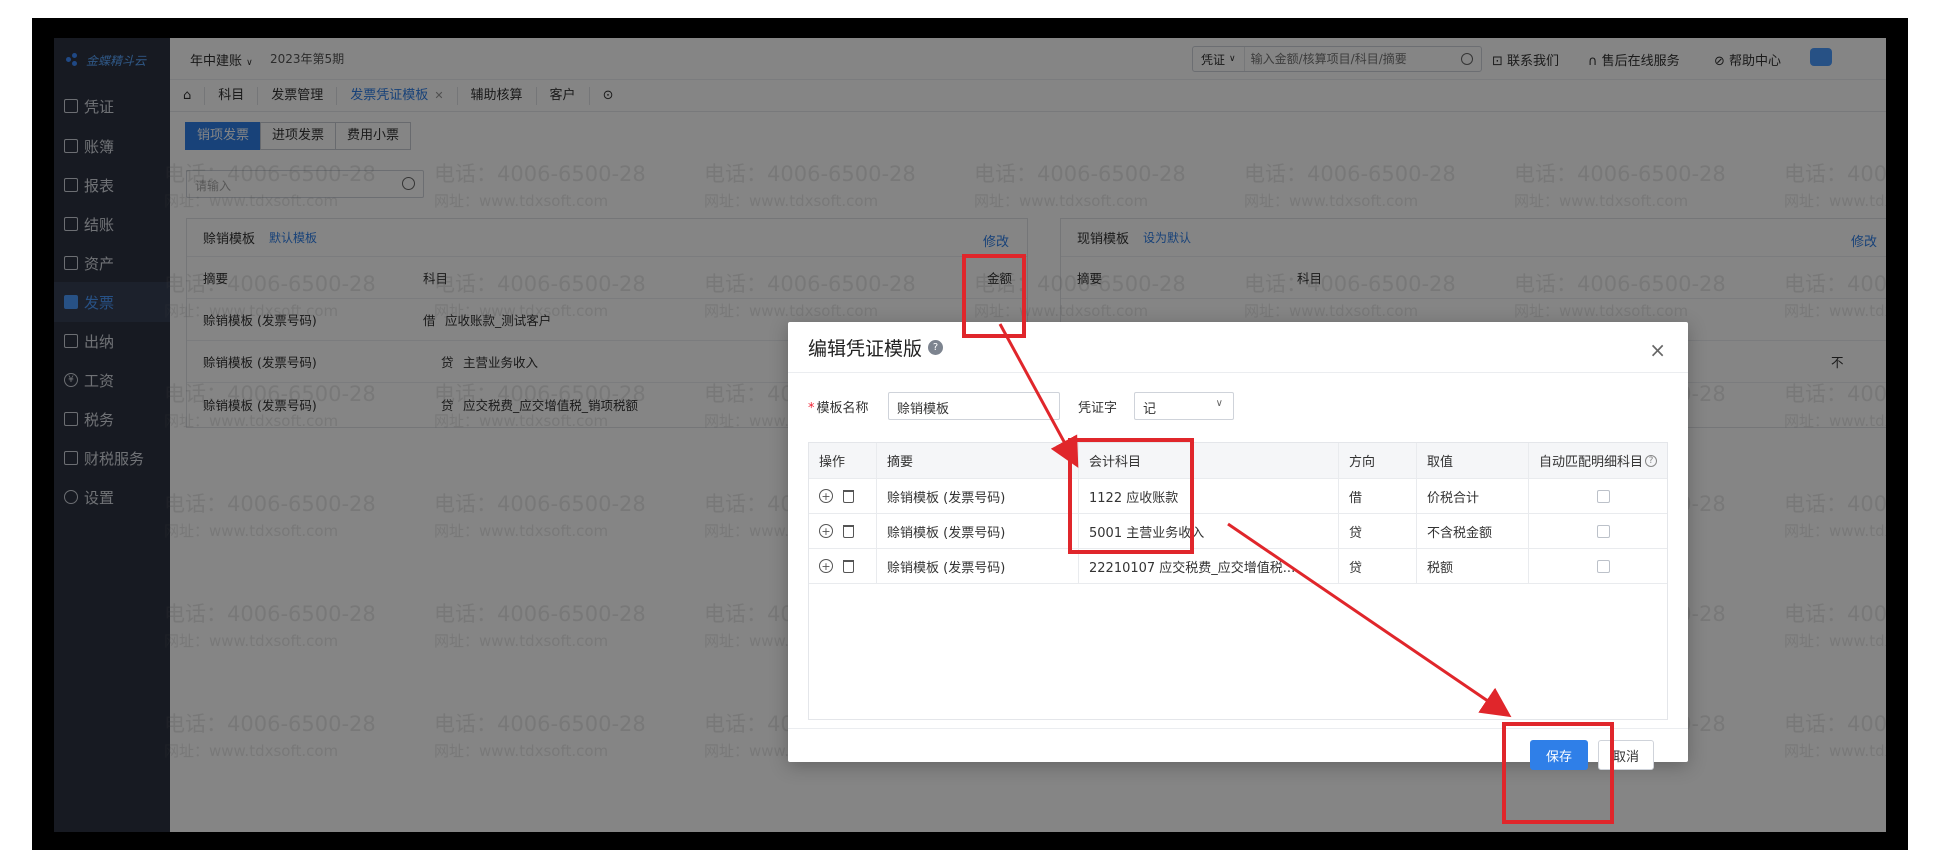 This screenshot has width=1940, height=867. I want to click on voucher-word-label: 凭证字, so click(1098, 408).